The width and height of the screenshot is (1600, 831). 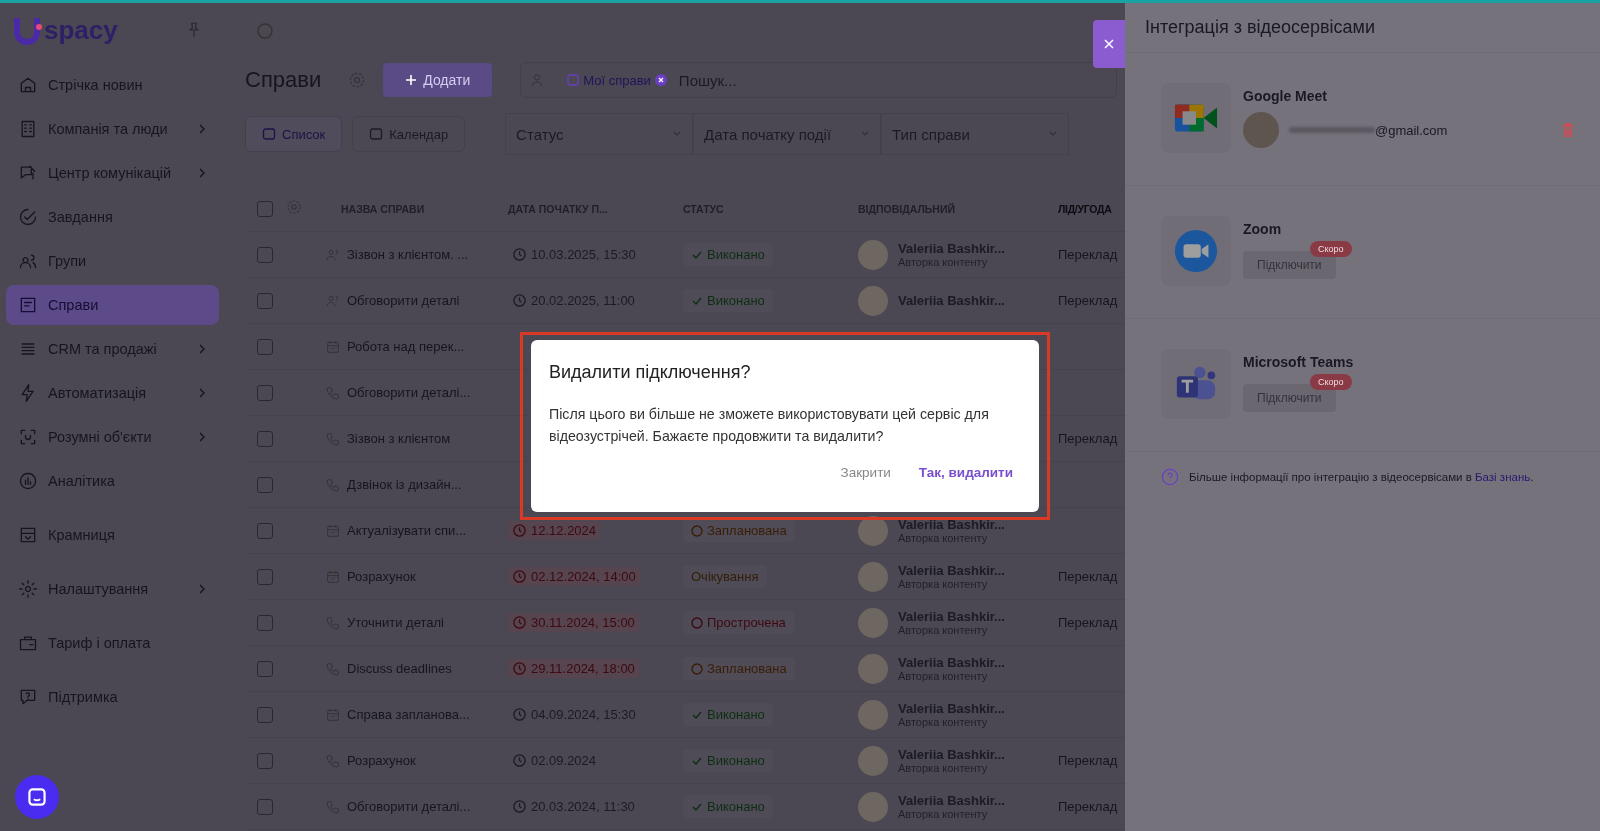 I want to click on delete-icon, so click(x=1568, y=130).